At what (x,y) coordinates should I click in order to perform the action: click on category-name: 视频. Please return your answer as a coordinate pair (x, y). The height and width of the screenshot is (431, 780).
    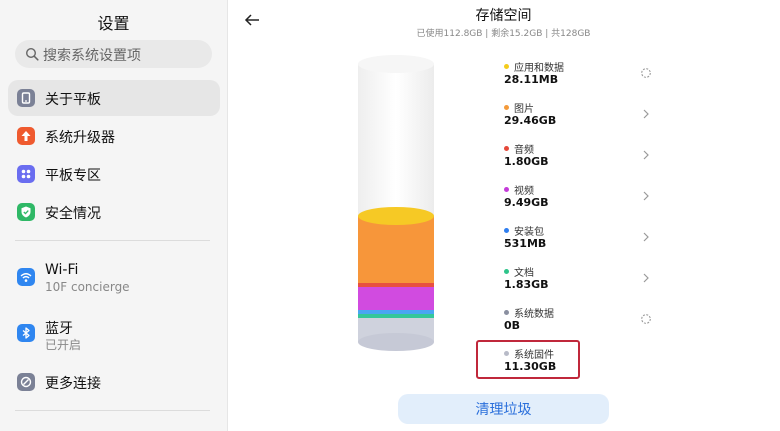
    Looking at the image, I should click on (524, 191).